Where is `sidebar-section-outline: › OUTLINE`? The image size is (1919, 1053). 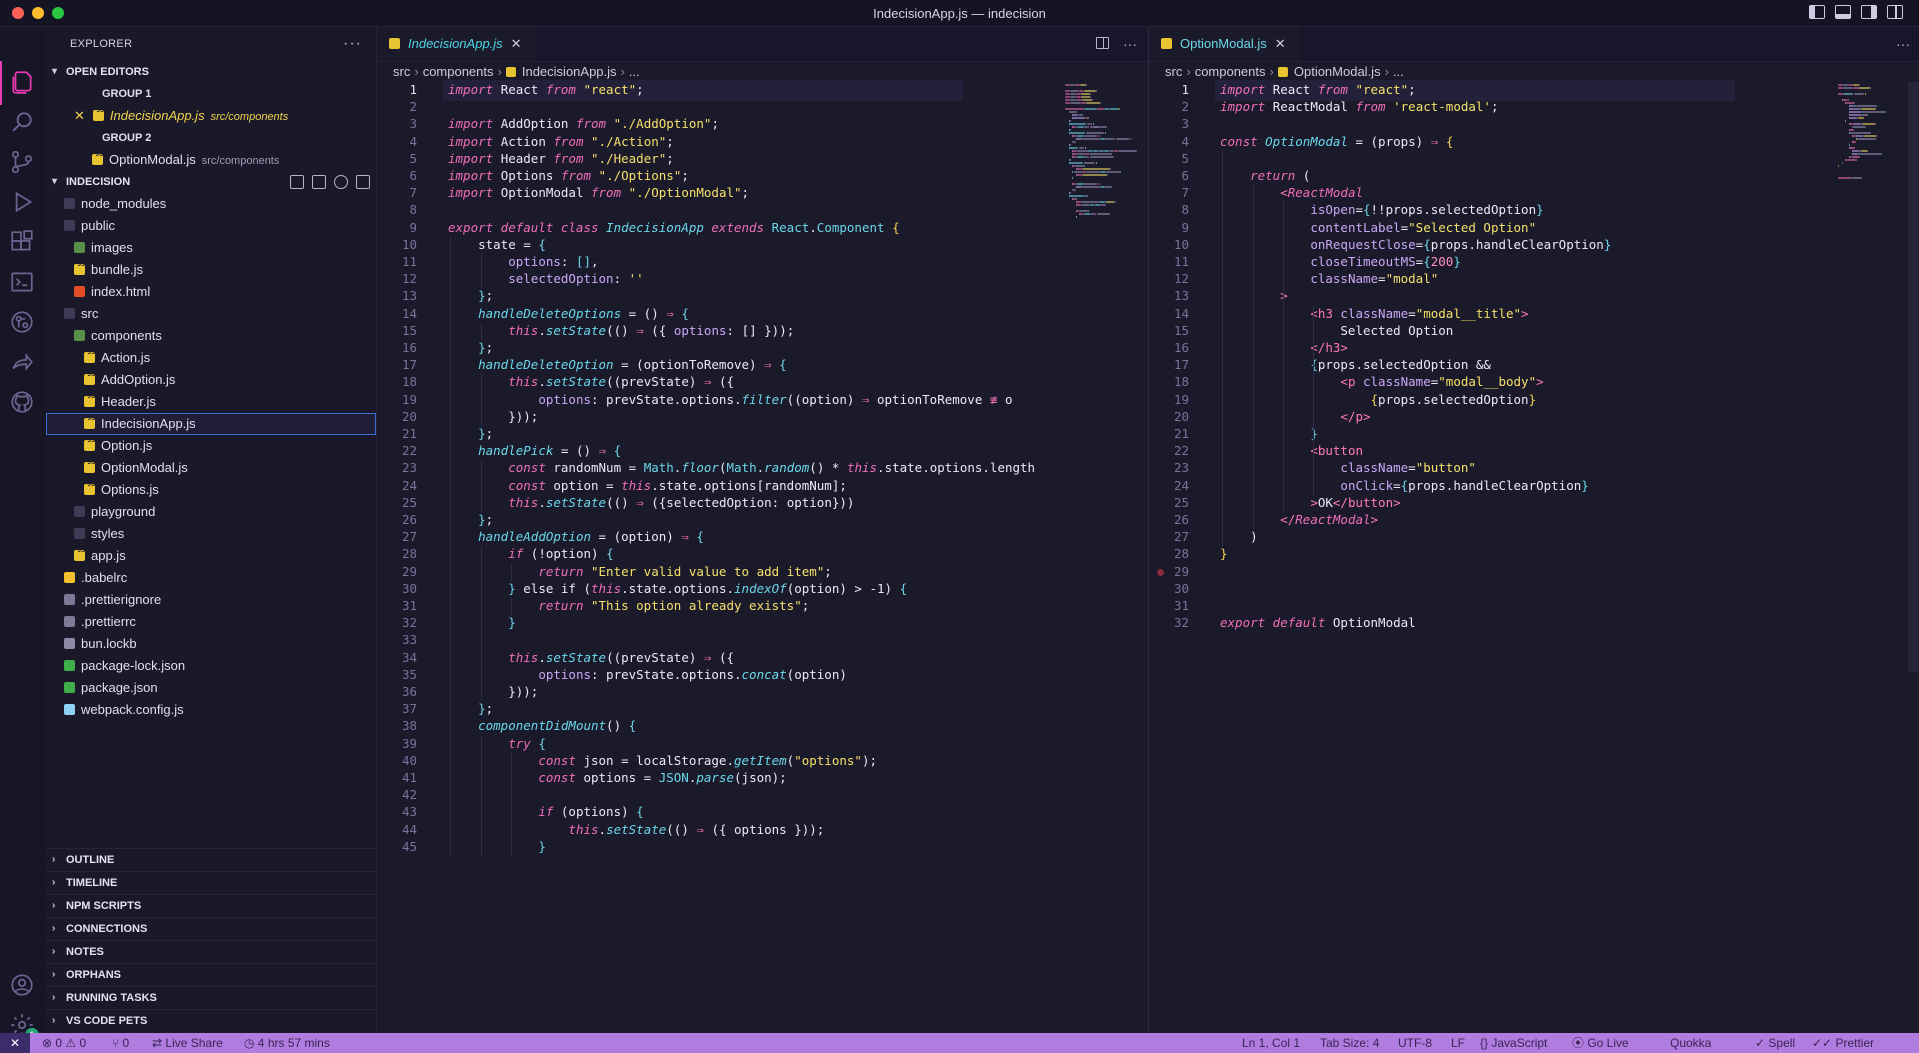
sidebar-section-outline: › OUTLINE is located at coordinates (211, 859).